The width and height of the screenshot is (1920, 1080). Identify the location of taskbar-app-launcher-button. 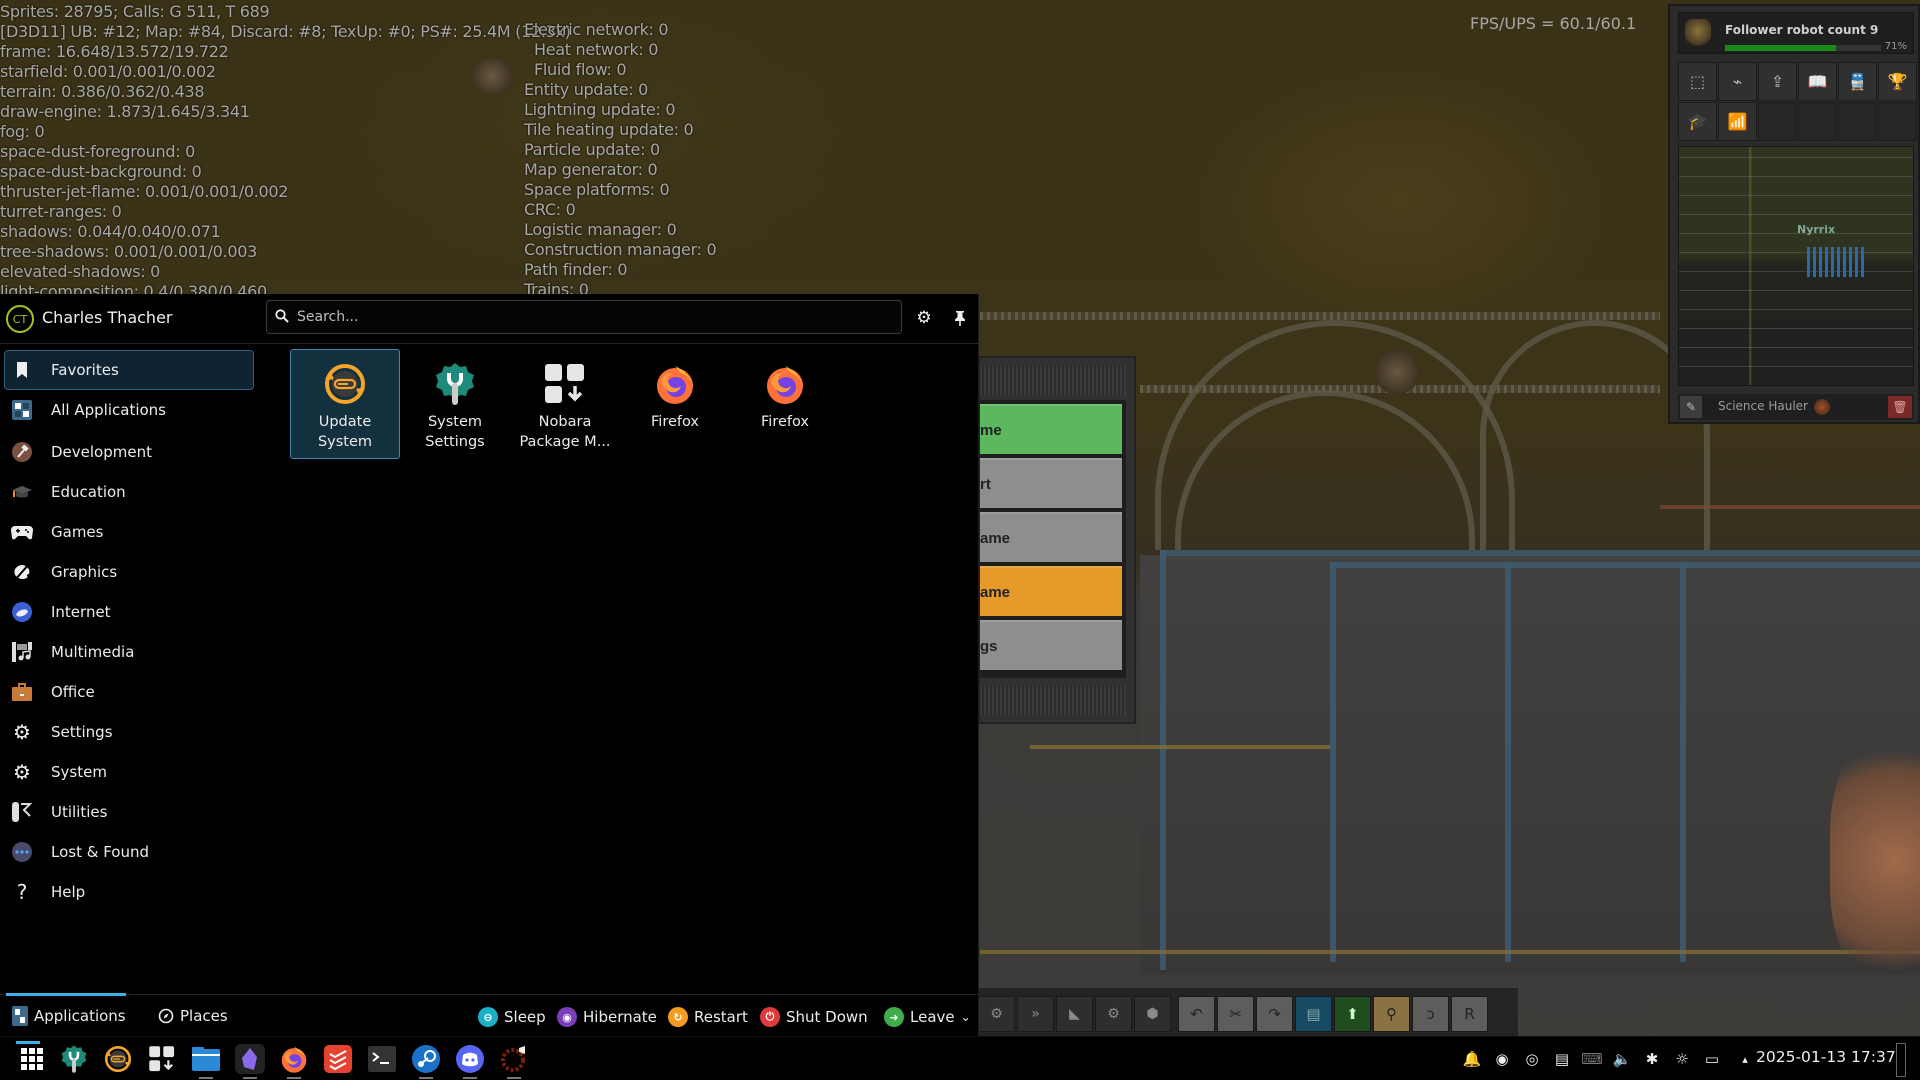
(32, 1058).